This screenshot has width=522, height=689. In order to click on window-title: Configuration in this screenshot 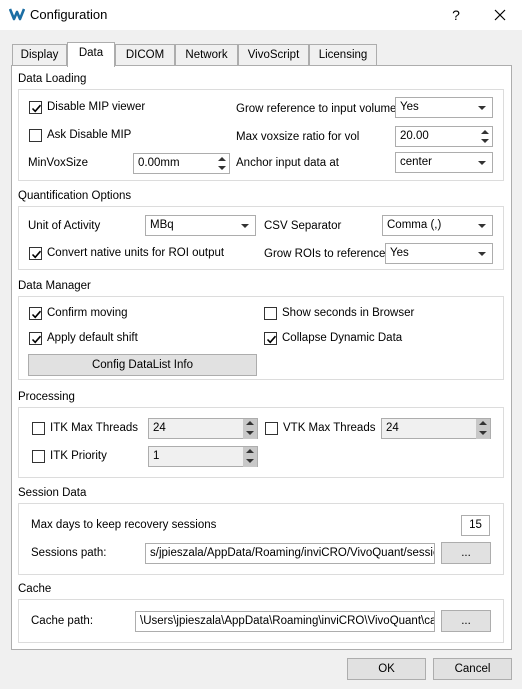, I will do `click(69, 14)`.